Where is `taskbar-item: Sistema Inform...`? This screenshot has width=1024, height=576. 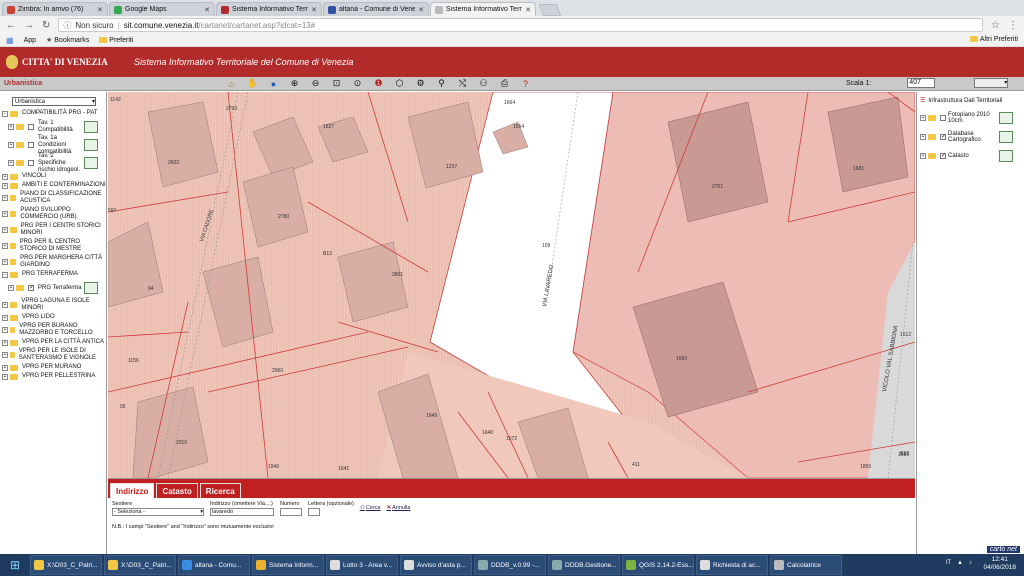 taskbar-item: Sistema Inform... is located at coordinates (288, 565).